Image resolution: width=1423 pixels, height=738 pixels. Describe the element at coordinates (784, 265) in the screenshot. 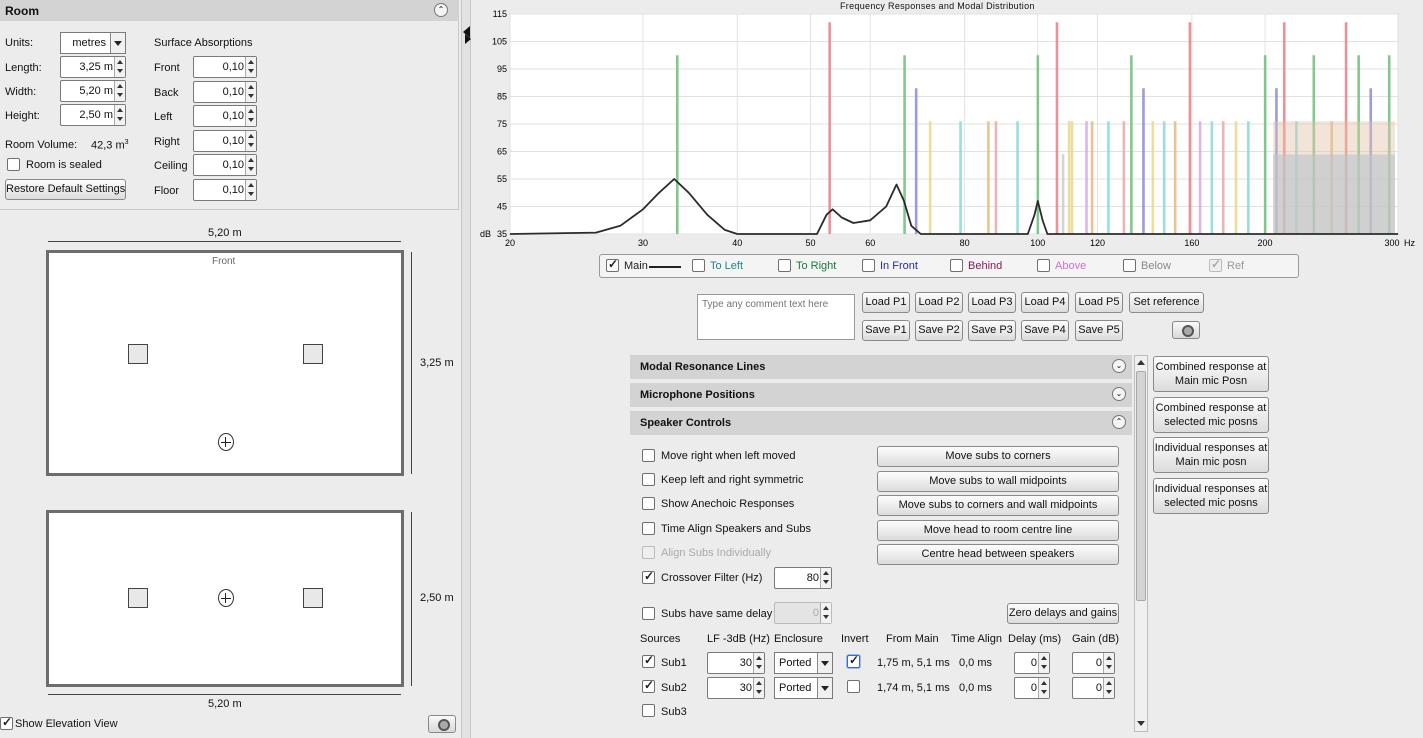

I see `legend-checkbox-to-right` at that location.